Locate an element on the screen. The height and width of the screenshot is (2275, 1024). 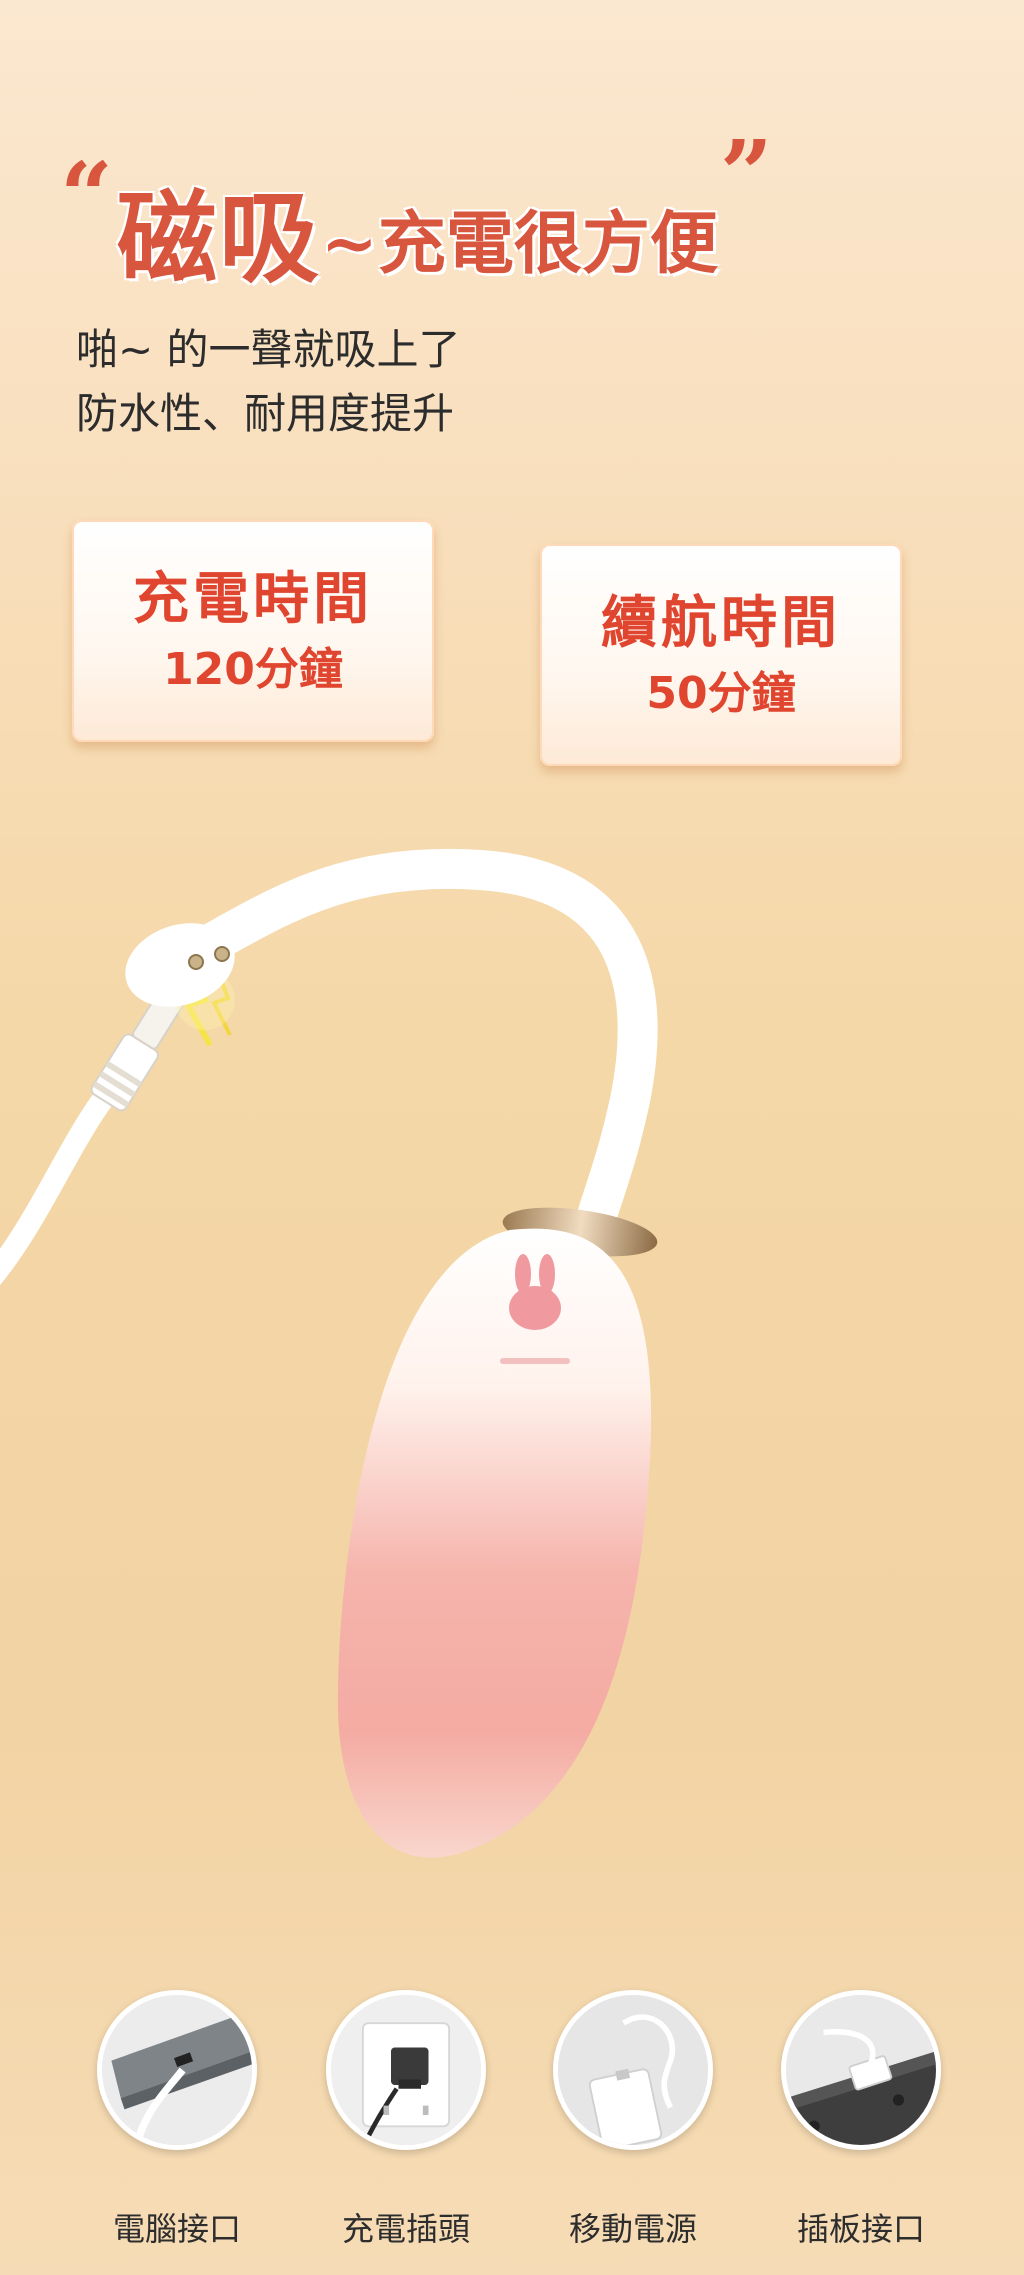
charging-options: 電腦接口 充電插頭 移動電源 插板接口 is located at coordinates (512, 2125).